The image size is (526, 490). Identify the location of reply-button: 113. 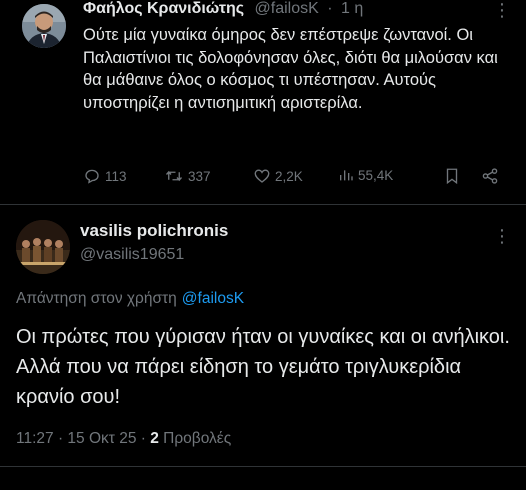
(105, 176).